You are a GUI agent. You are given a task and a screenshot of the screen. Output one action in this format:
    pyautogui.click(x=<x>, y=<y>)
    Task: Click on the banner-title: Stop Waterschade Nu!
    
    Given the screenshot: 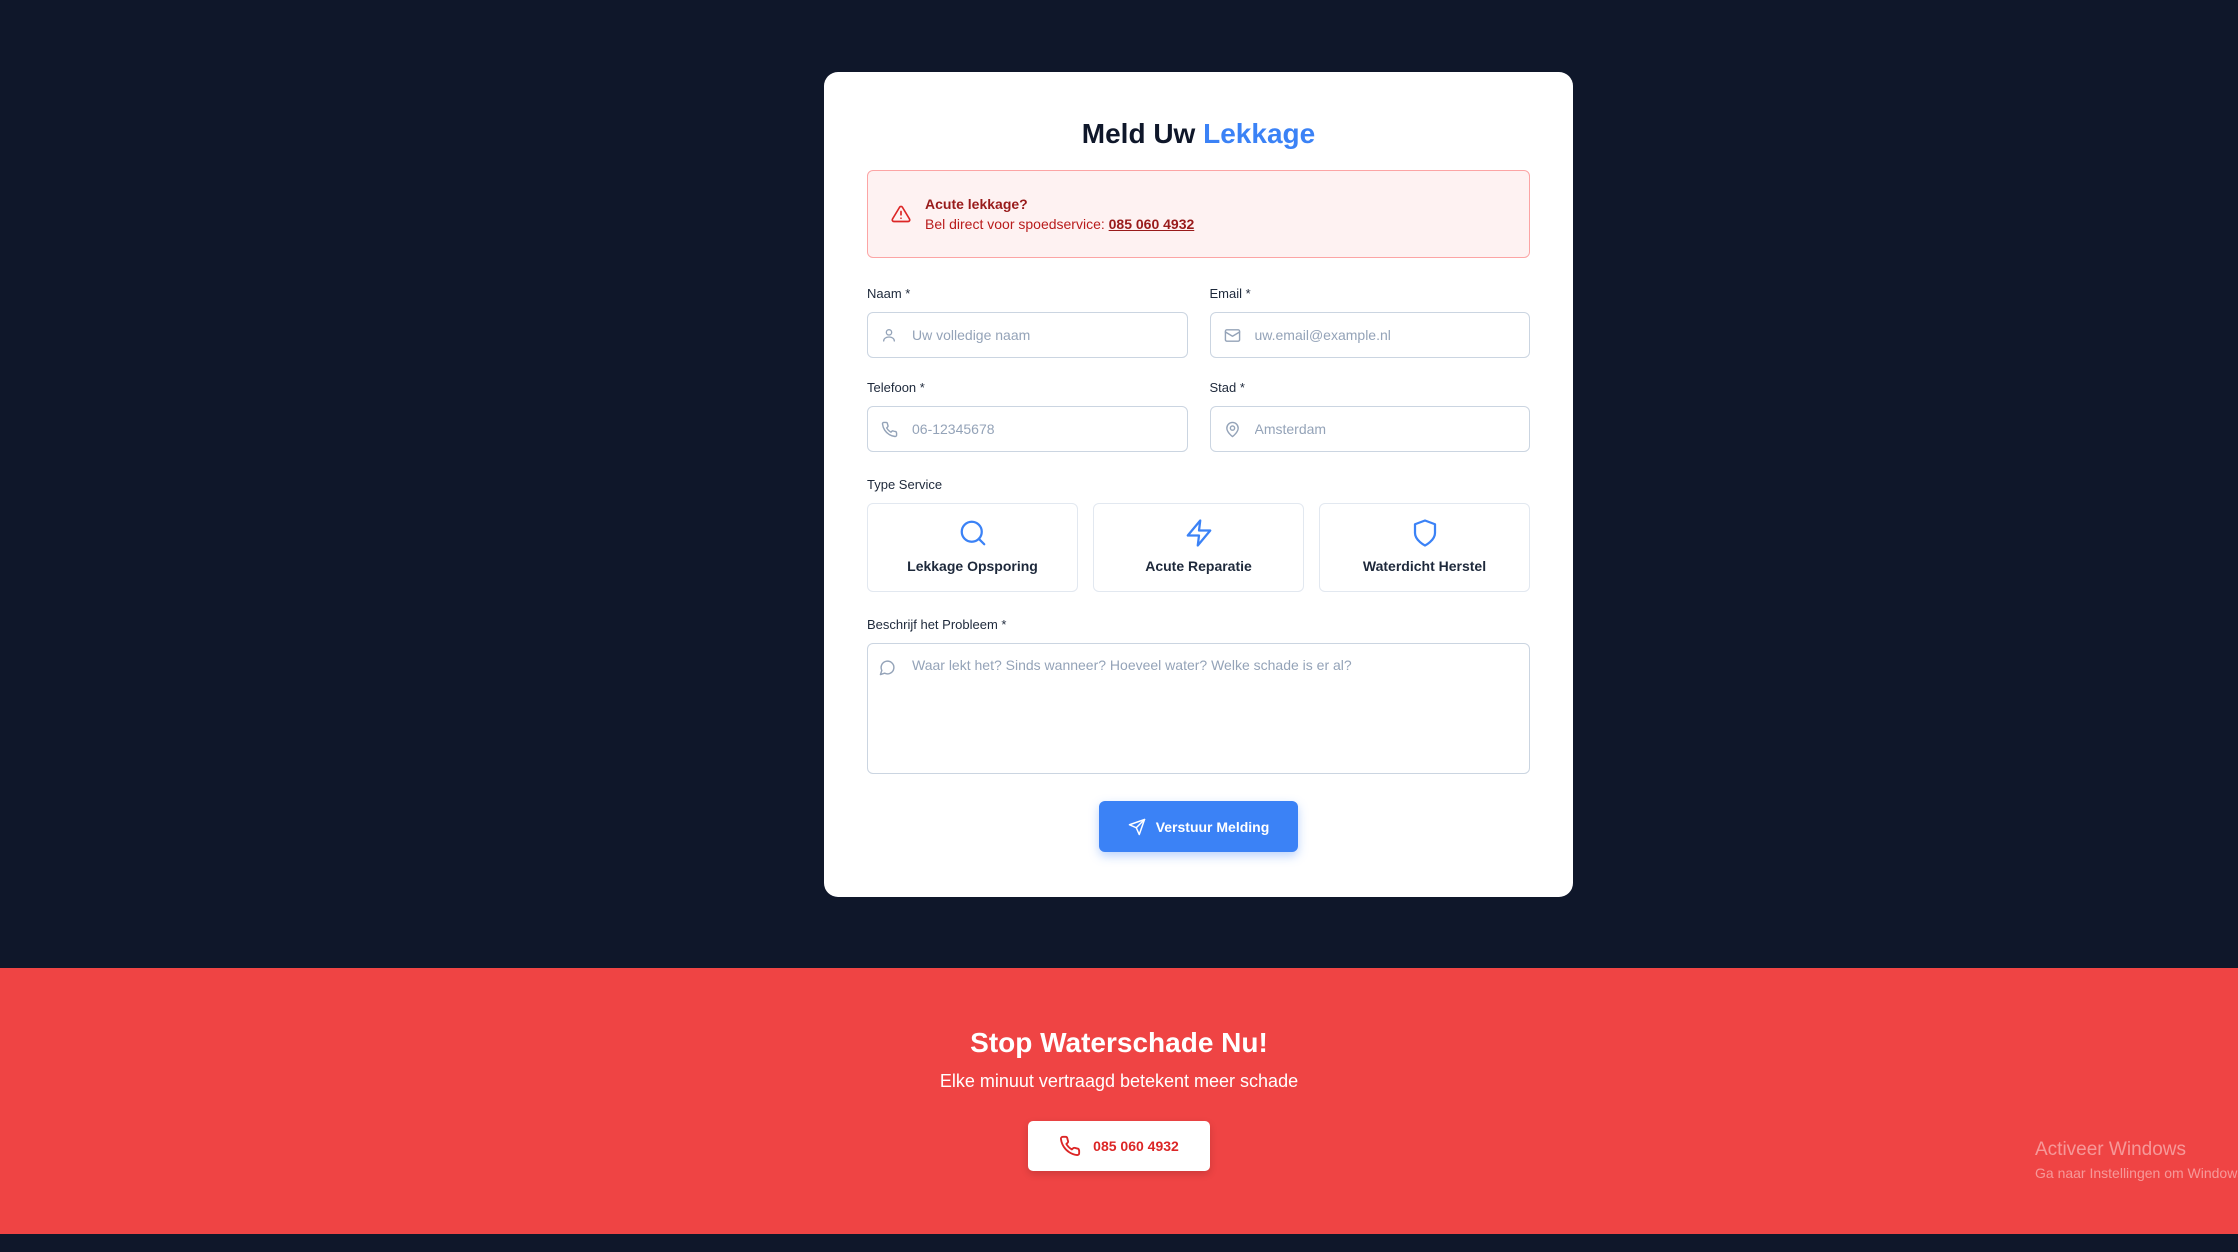 What is the action you would take?
    pyautogui.click(x=1119, y=1042)
    